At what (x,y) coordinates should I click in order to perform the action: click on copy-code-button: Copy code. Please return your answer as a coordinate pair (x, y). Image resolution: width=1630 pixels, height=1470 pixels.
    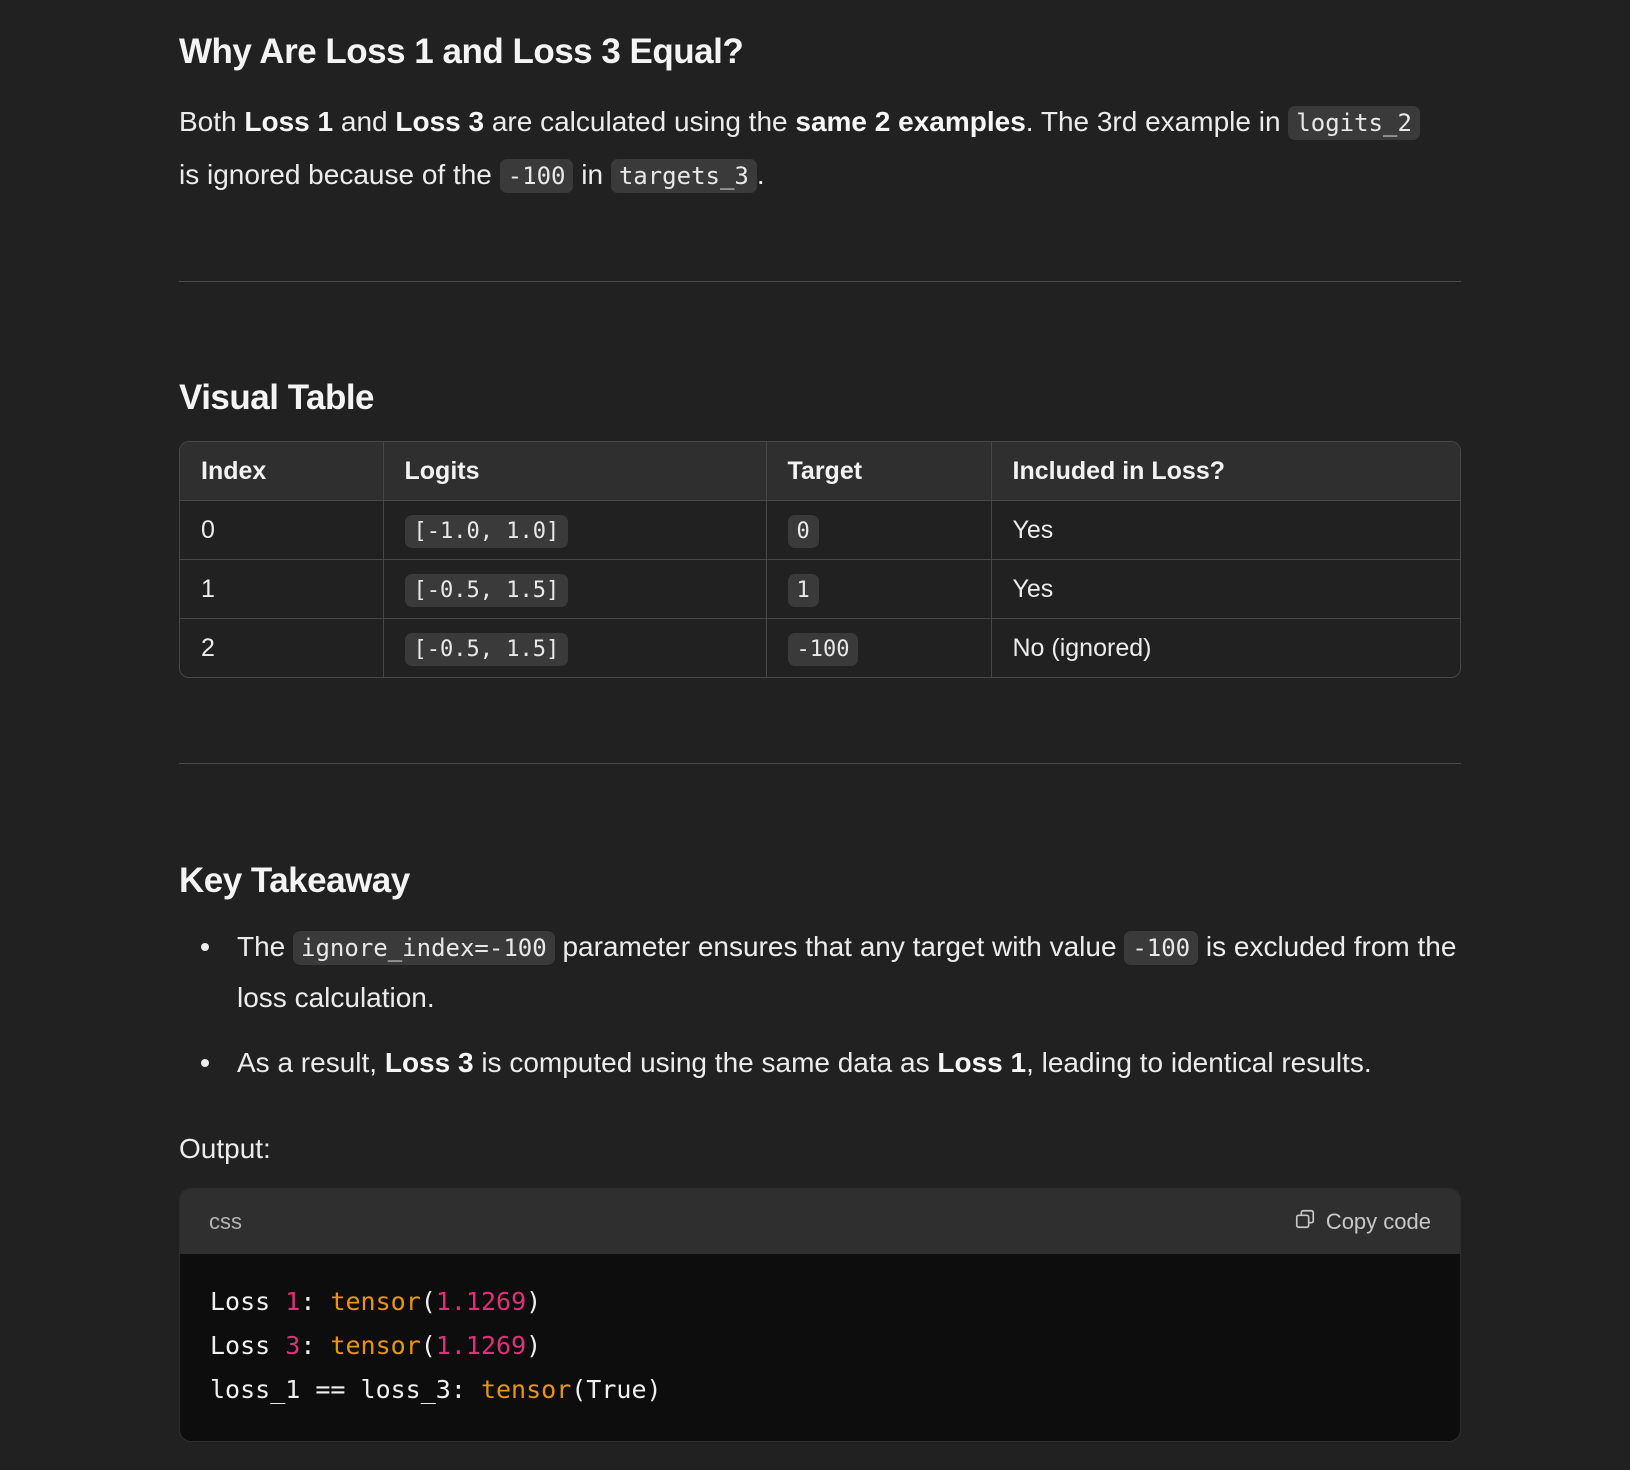
    Looking at the image, I should click on (1362, 1222).